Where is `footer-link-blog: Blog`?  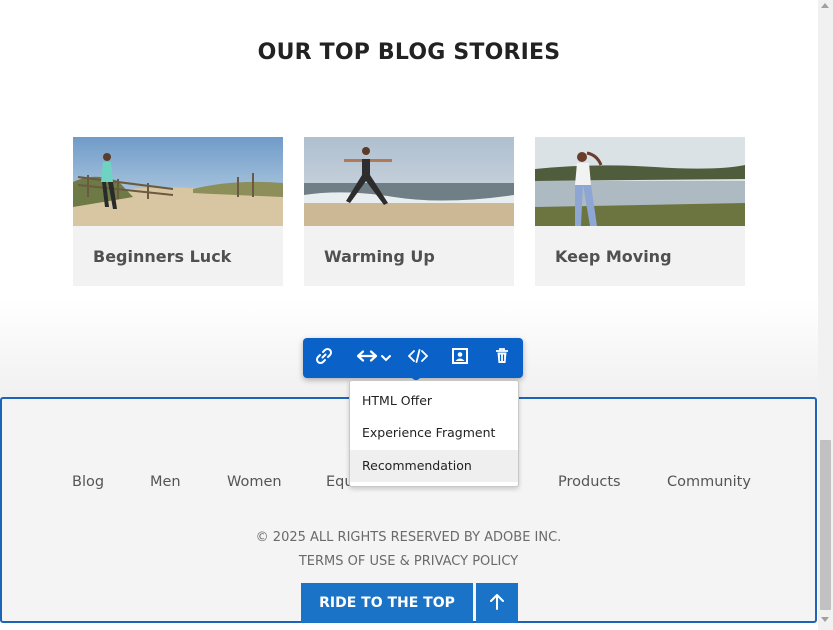
footer-link-blog: Blog is located at coordinates (88, 482).